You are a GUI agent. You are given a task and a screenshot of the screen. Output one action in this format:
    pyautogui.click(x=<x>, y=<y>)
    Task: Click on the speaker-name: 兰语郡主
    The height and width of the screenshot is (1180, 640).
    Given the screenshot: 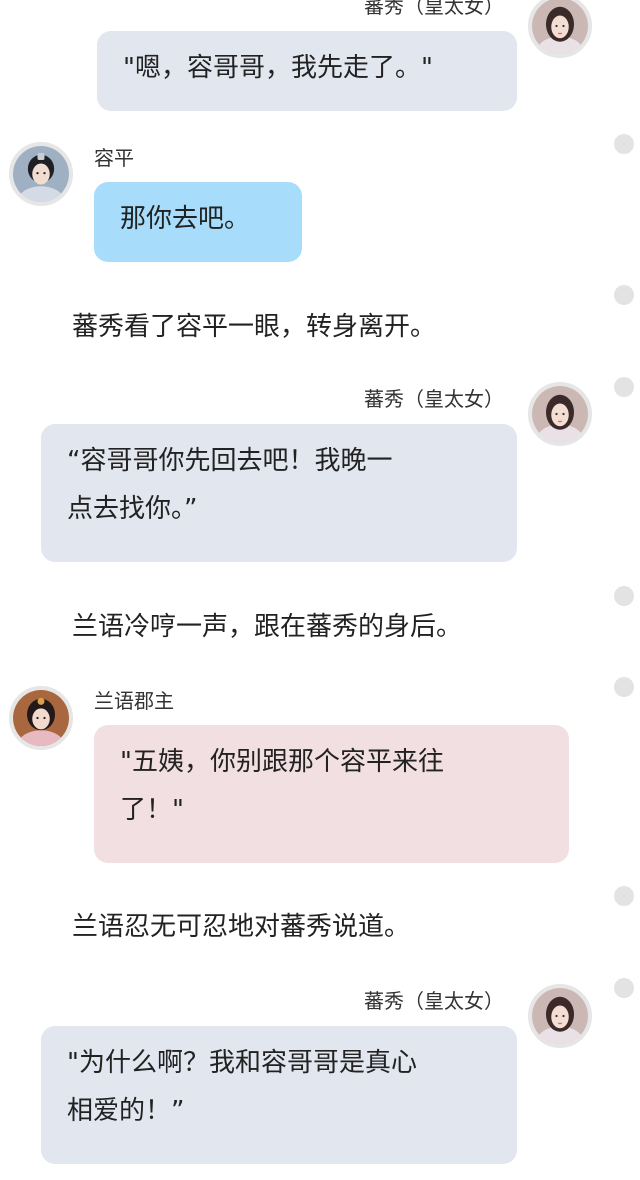 What is the action you would take?
    pyautogui.click(x=134, y=701)
    